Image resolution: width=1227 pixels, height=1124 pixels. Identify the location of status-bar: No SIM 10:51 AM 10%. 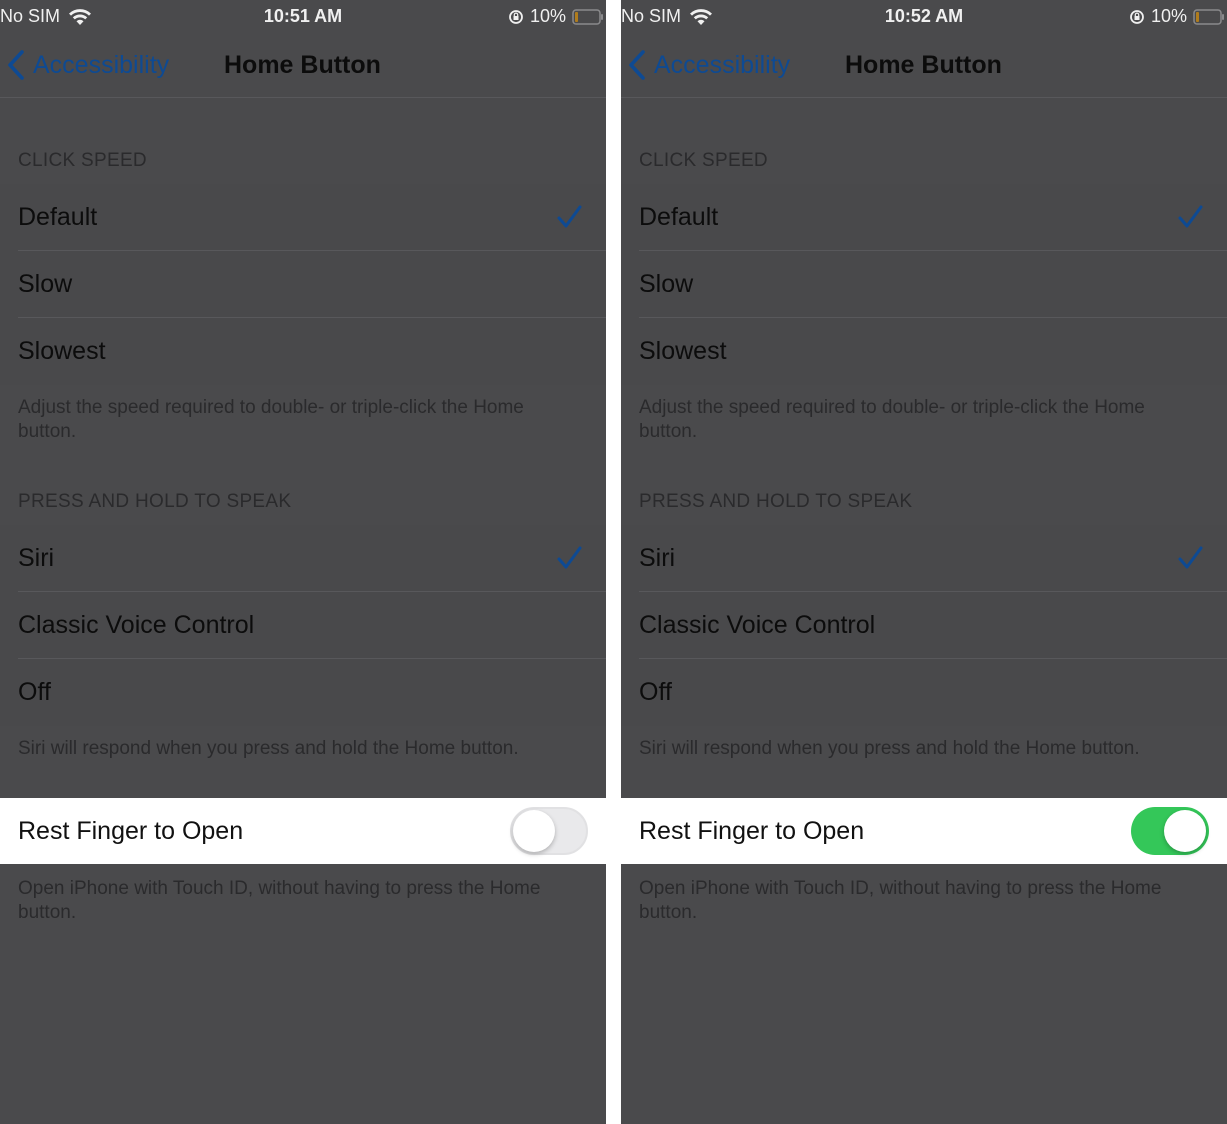
(303, 16).